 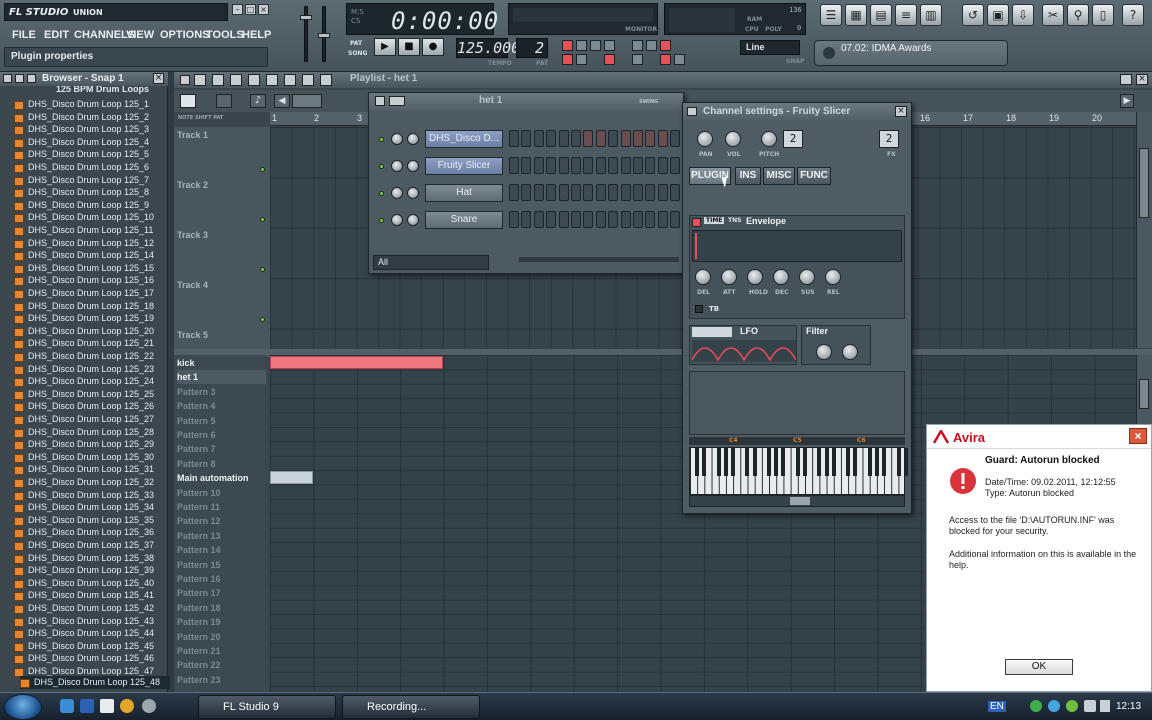 What do you see at coordinates (200, 80) in the screenshot?
I see `pointer-tool-icon` at bounding box center [200, 80].